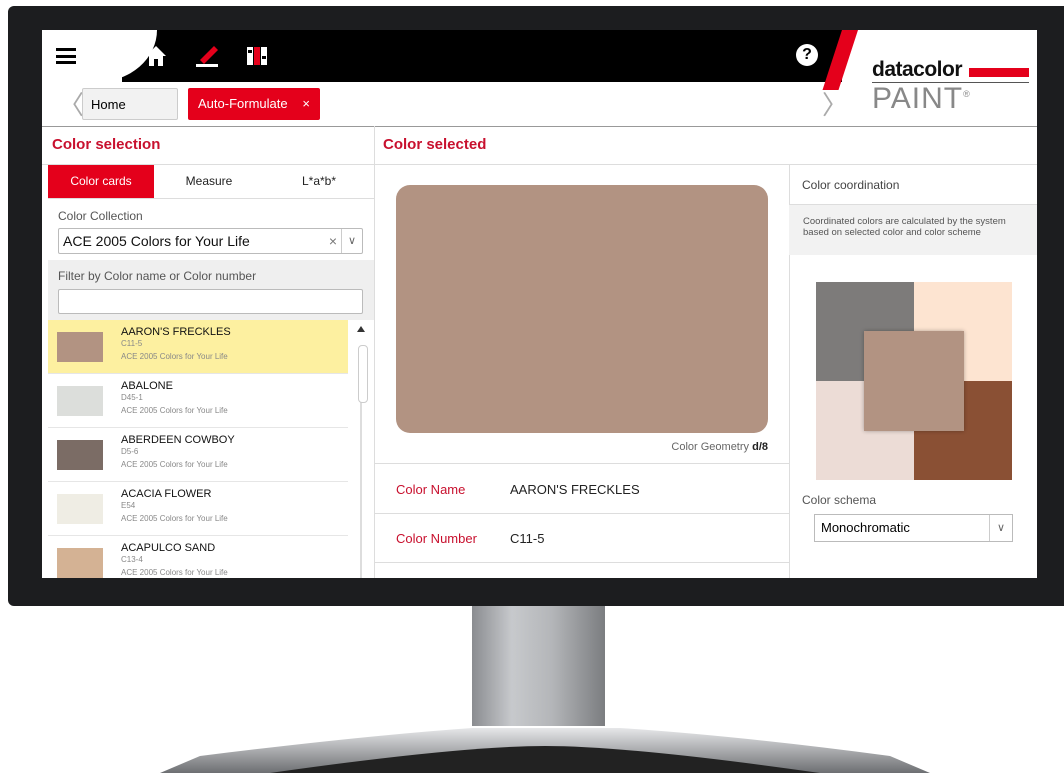 The height and width of the screenshot is (773, 1064). I want to click on breadcrumb-auto-formulate: Auto-Formulate ×, so click(254, 104).